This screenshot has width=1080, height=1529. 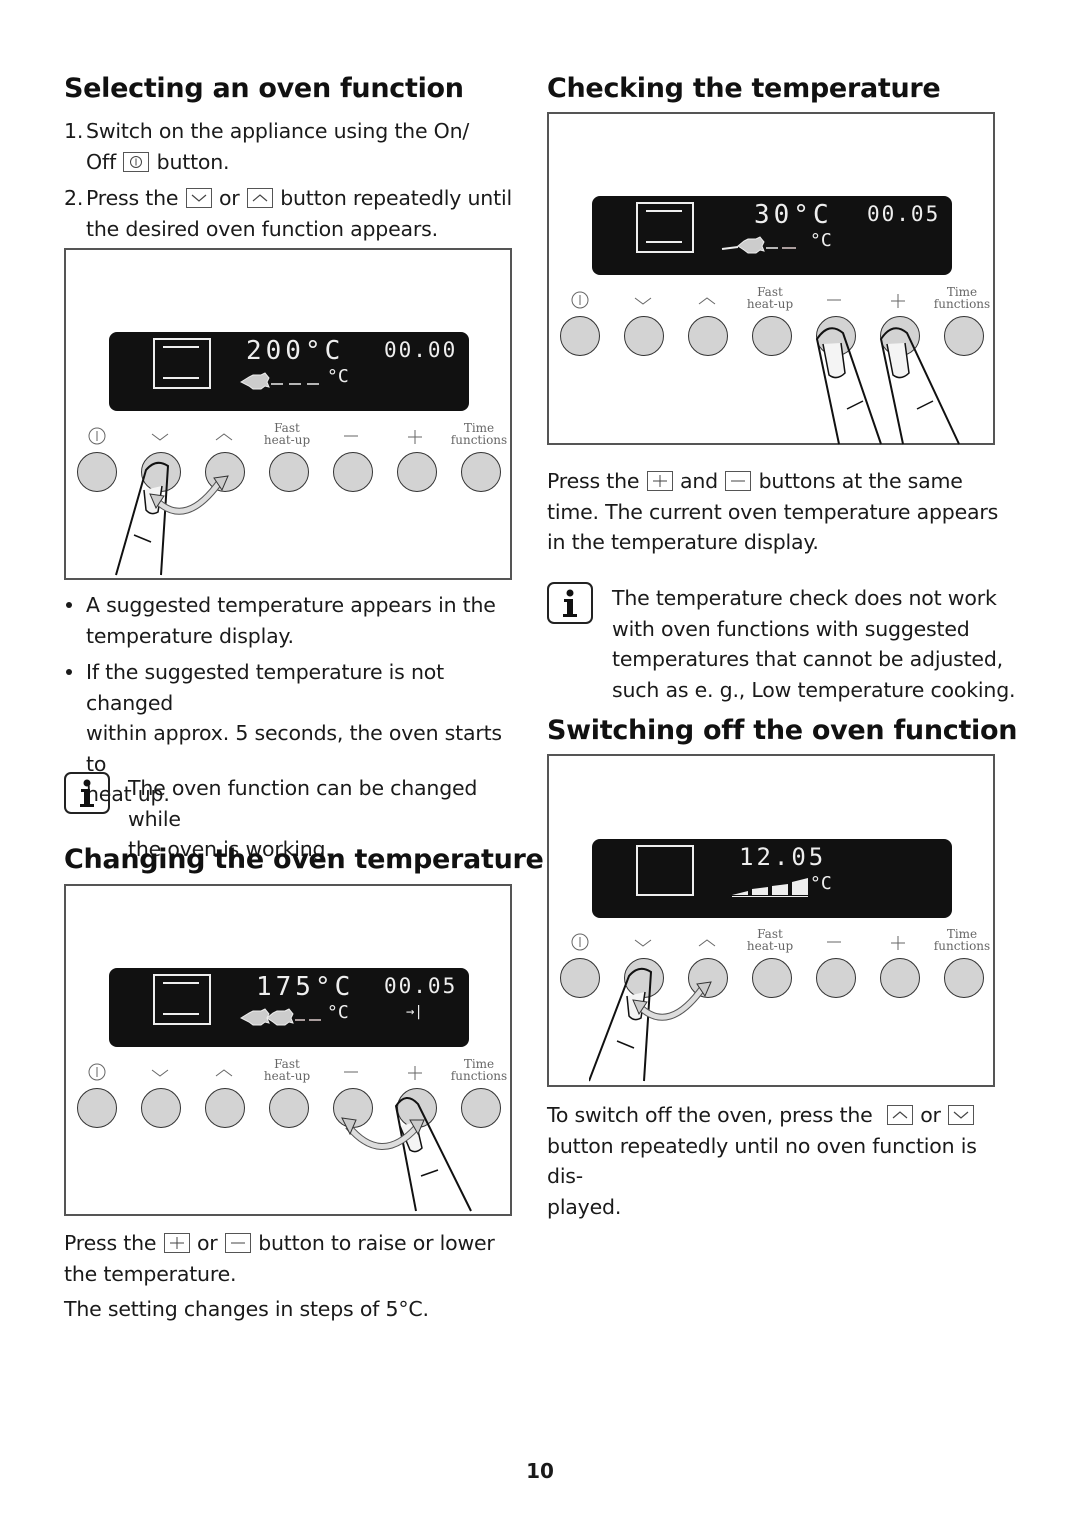 I want to click on step-text: Off, so click(x=101, y=161).